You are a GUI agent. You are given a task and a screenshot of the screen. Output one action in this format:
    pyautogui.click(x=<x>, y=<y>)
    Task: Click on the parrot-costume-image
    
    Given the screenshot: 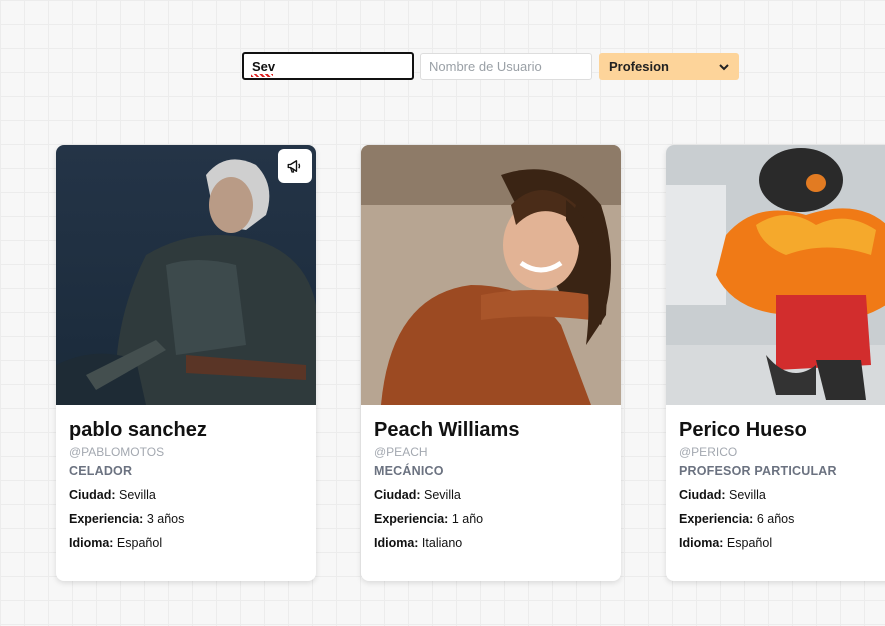 What is the action you would take?
    pyautogui.click(x=775, y=275)
    